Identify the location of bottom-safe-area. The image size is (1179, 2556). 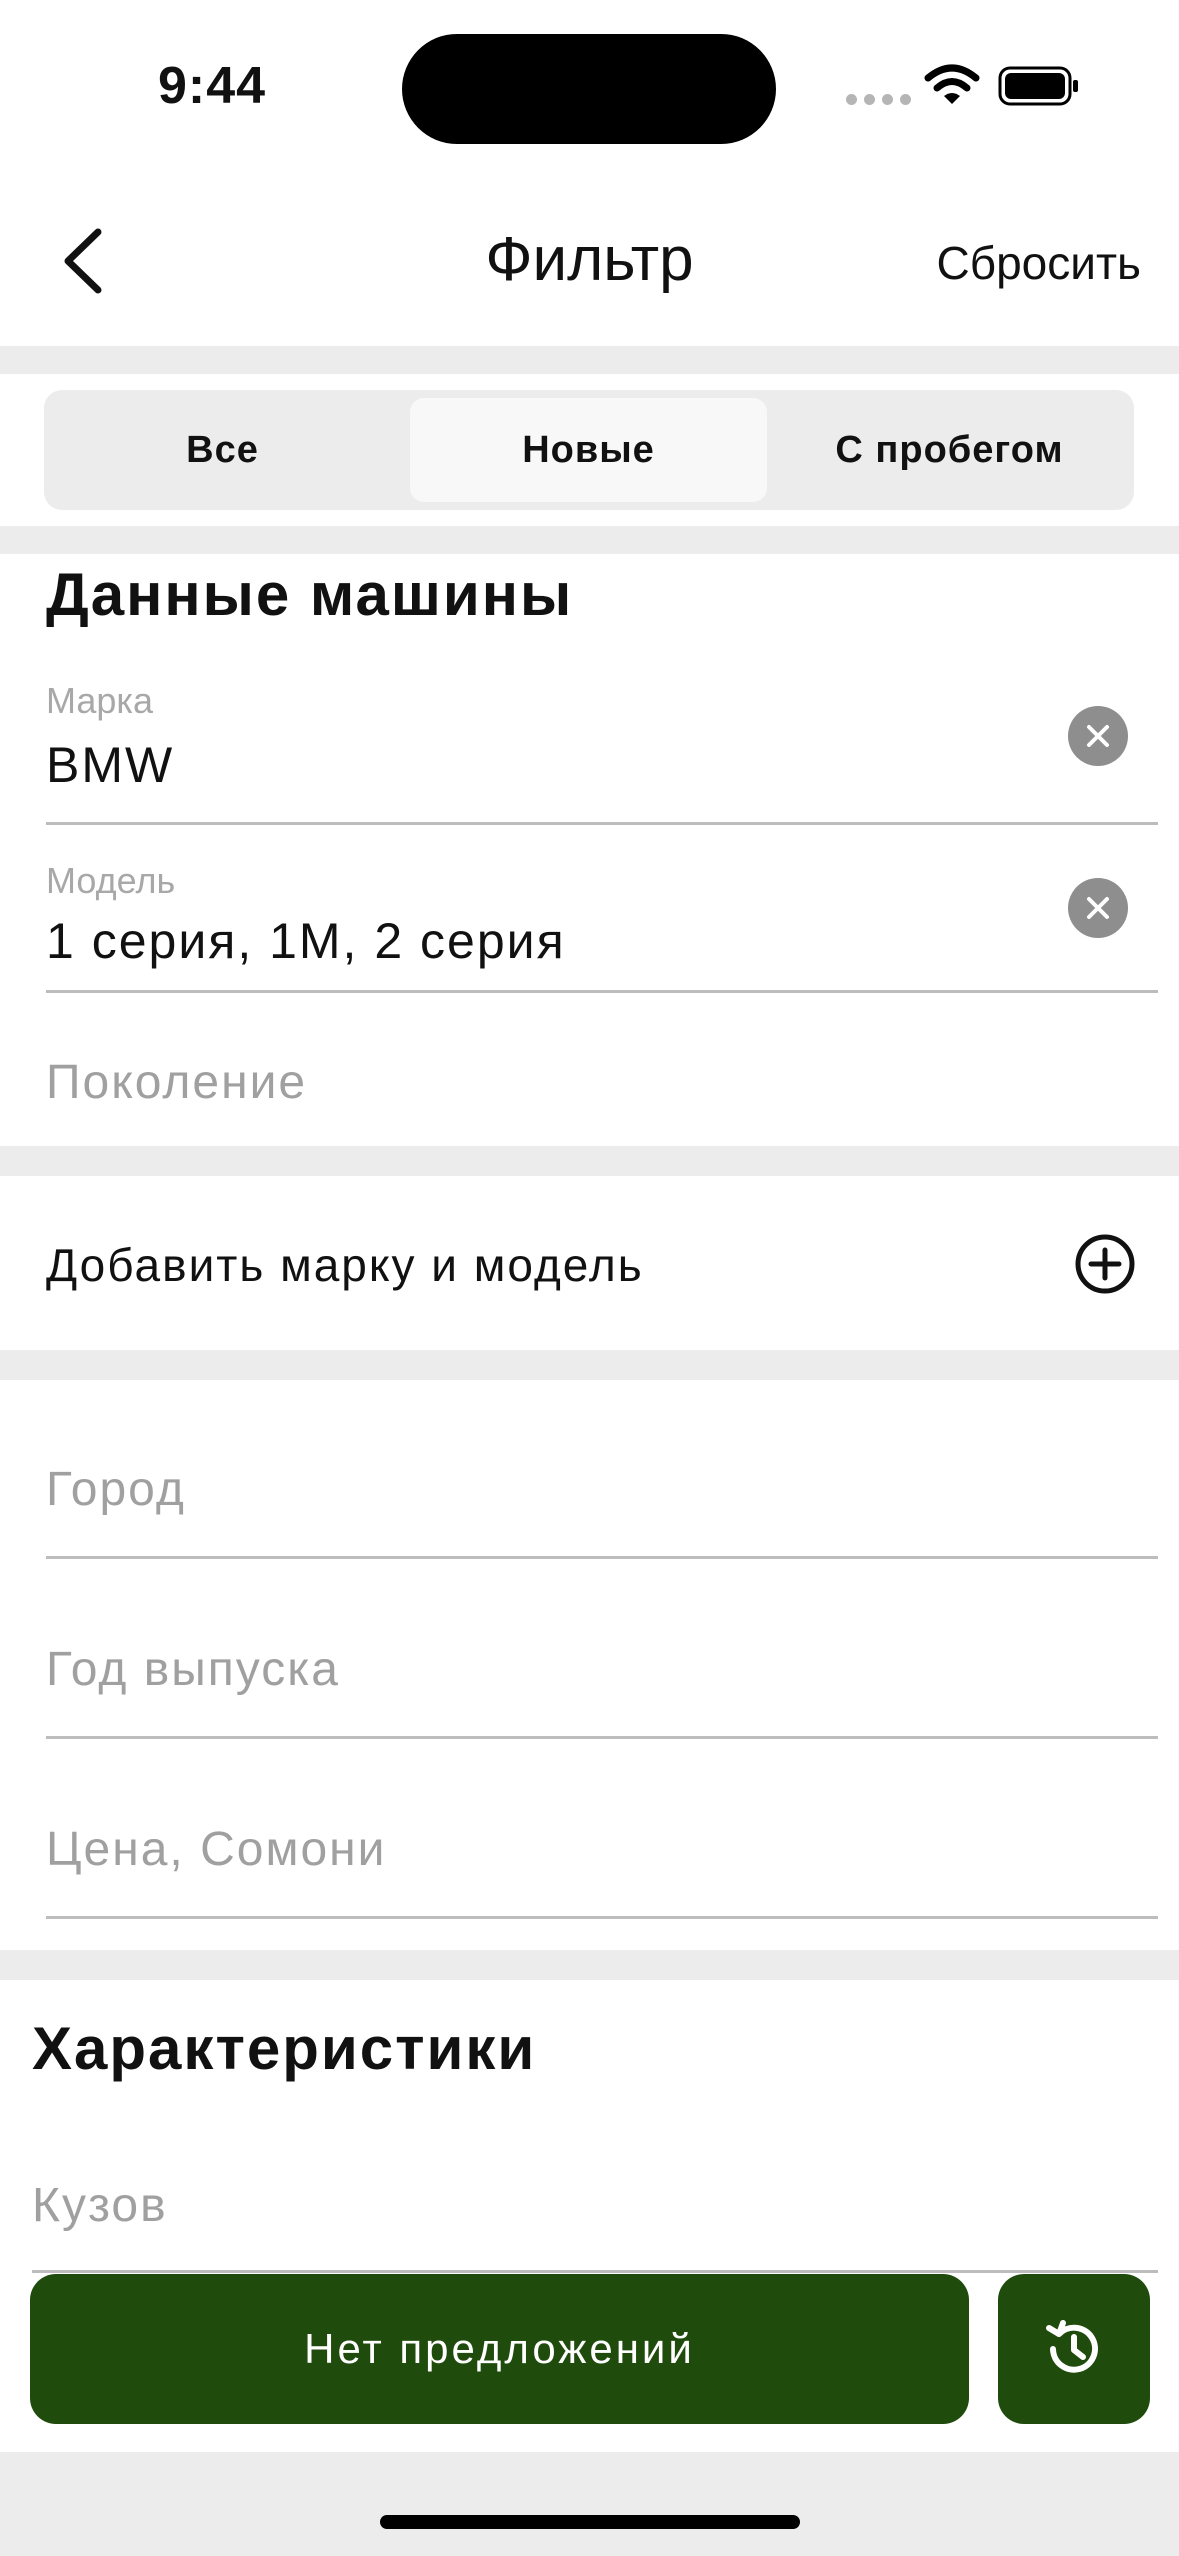
(589, 2504).